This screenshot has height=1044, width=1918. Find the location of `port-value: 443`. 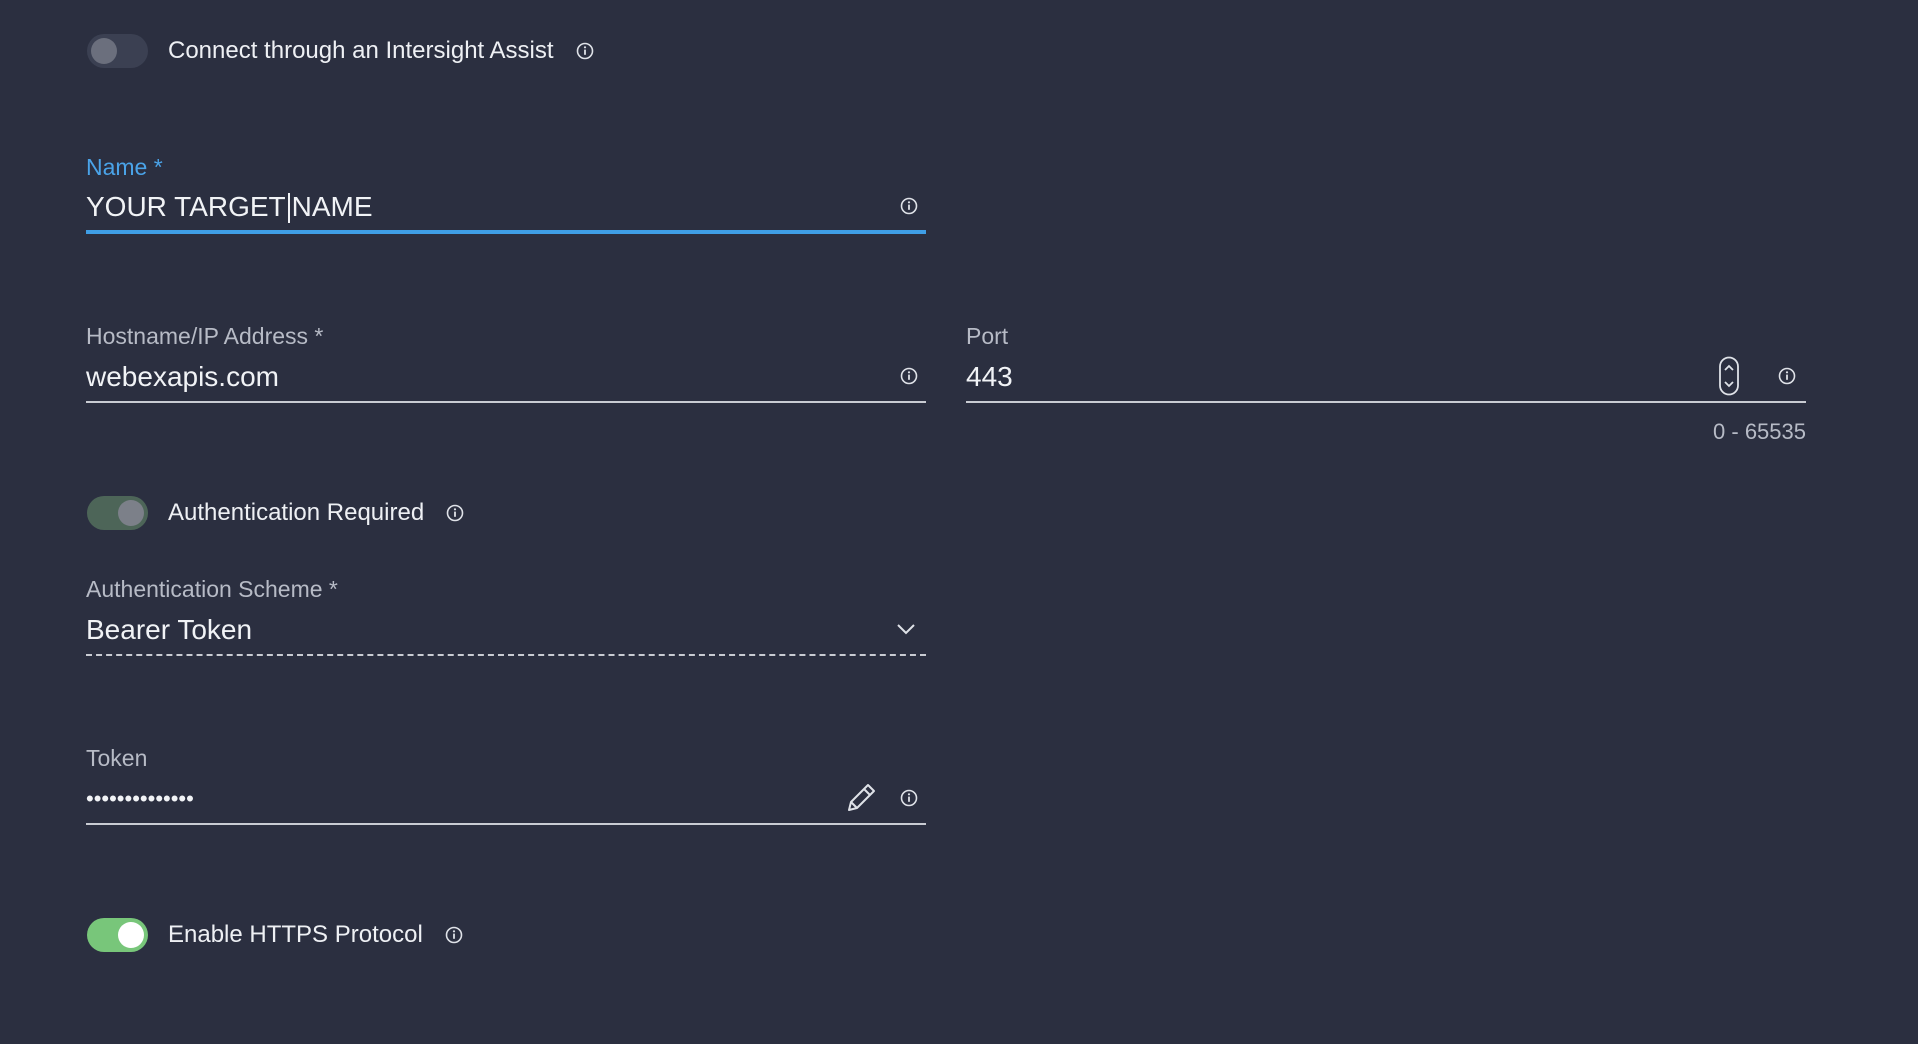

port-value: 443 is located at coordinates (989, 376).